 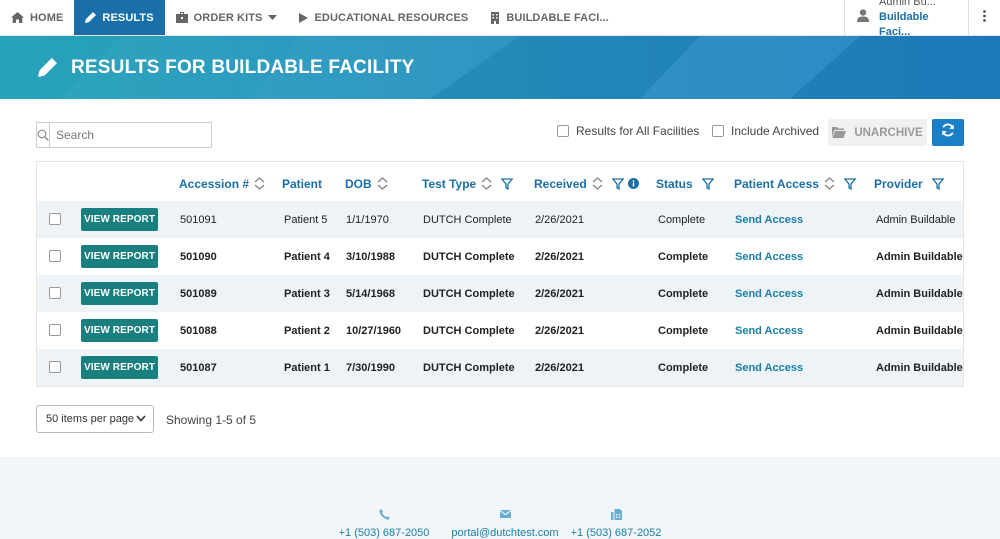 I want to click on column-provider: Provider, so click(x=909, y=183).